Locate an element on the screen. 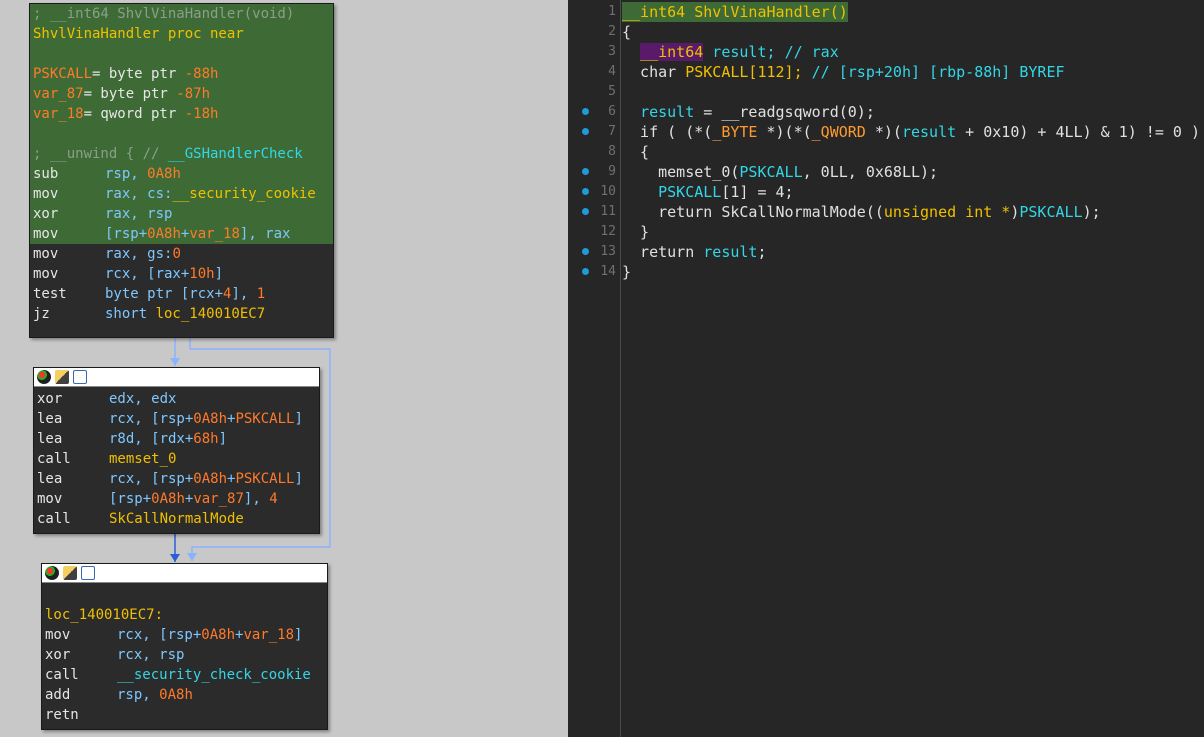  graph-overview-icon is located at coordinates (88, 573).